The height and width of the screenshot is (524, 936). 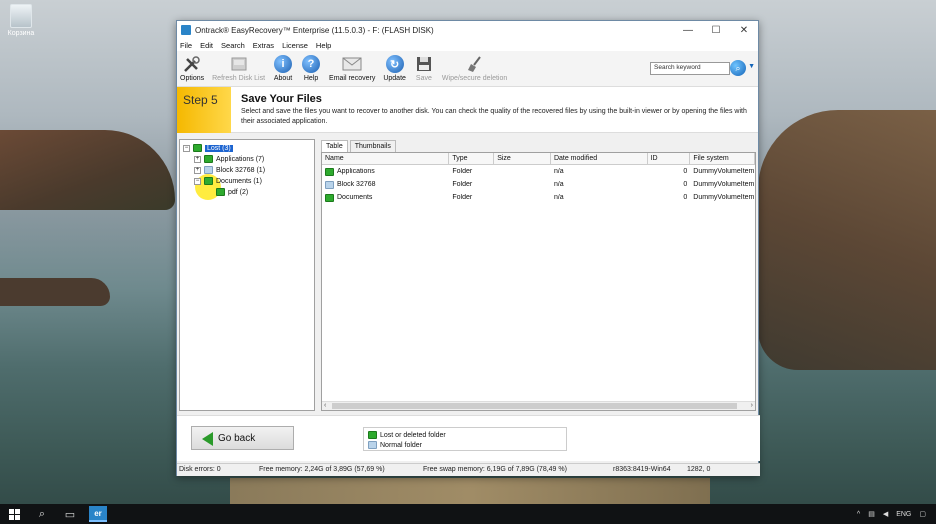 What do you see at coordinates (55, 292) in the screenshot?
I see `desktop-wallpaper-rock` at bounding box center [55, 292].